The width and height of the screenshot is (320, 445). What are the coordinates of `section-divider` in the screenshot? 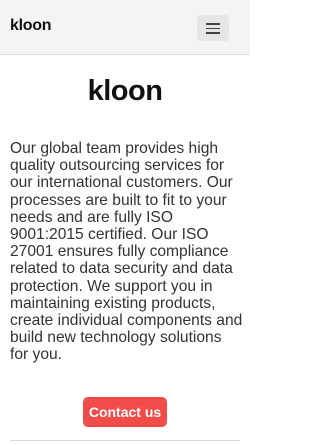 It's located at (125, 440).